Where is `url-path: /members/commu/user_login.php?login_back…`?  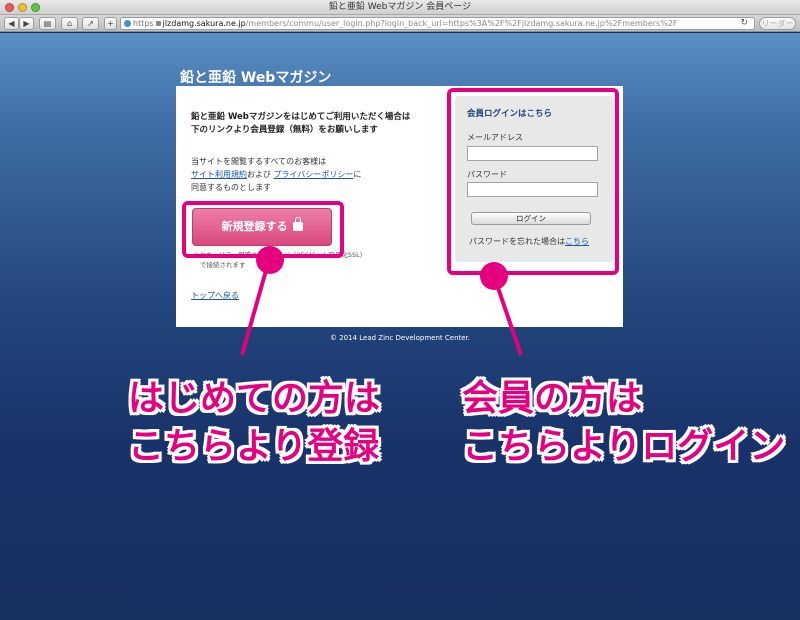 url-path: /members/commu/user_login.php?login_back… is located at coordinates (461, 23).